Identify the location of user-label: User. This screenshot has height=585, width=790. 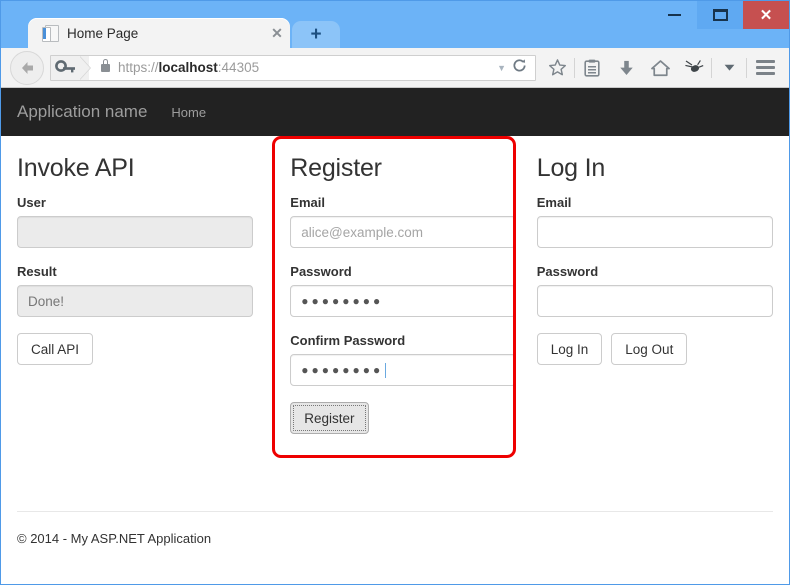
(31, 202).